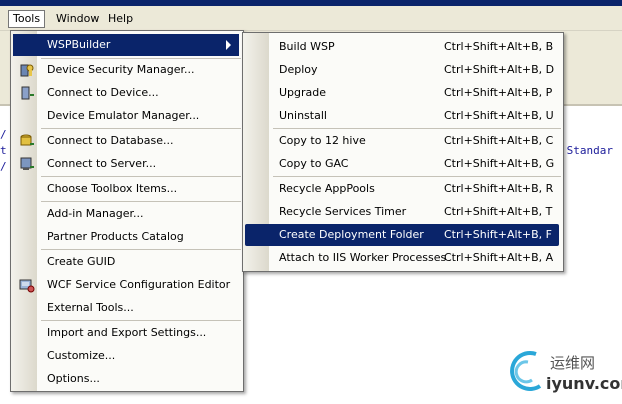  I want to click on menu-item-create-guid: Create GUID, so click(126, 262).